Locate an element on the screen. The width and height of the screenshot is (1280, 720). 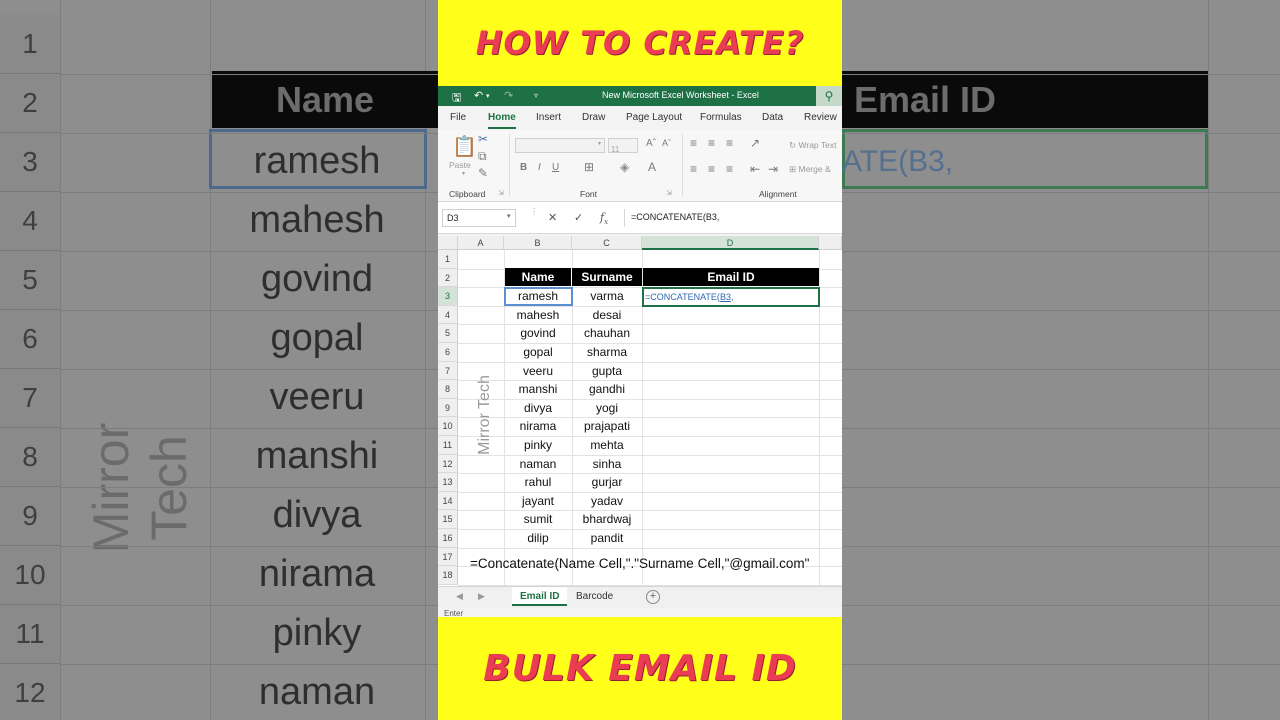
tab-draw: Draw is located at coordinates (593, 117).